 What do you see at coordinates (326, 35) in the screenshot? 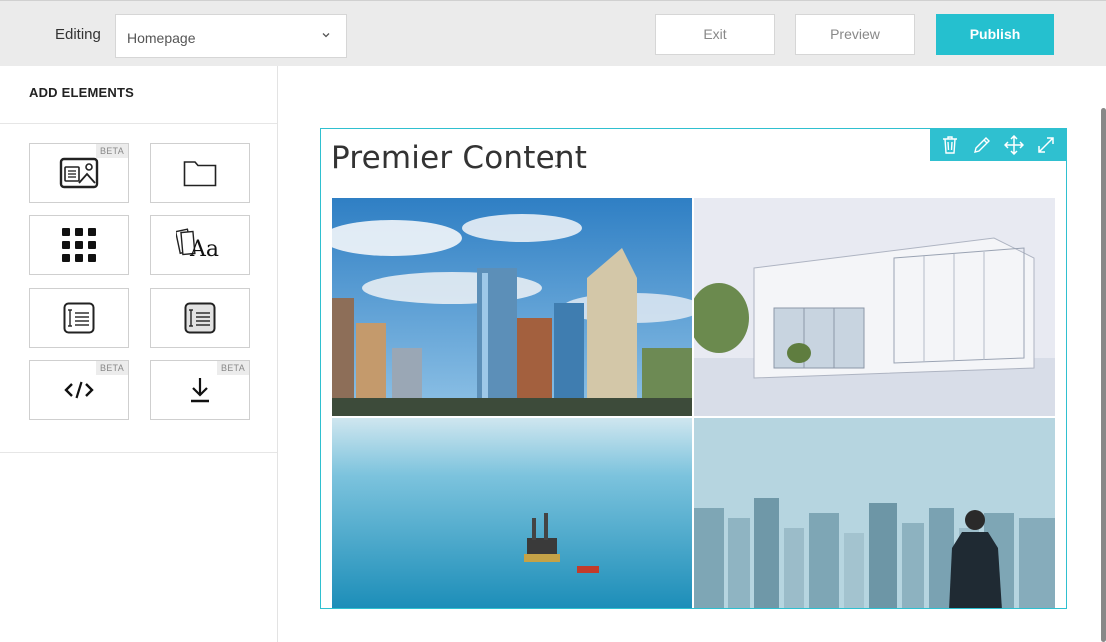
I see `chevron-down-icon` at bounding box center [326, 35].